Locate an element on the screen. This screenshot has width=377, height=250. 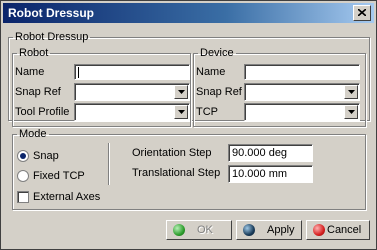
mode-legend: Mode is located at coordinates (33, 134).